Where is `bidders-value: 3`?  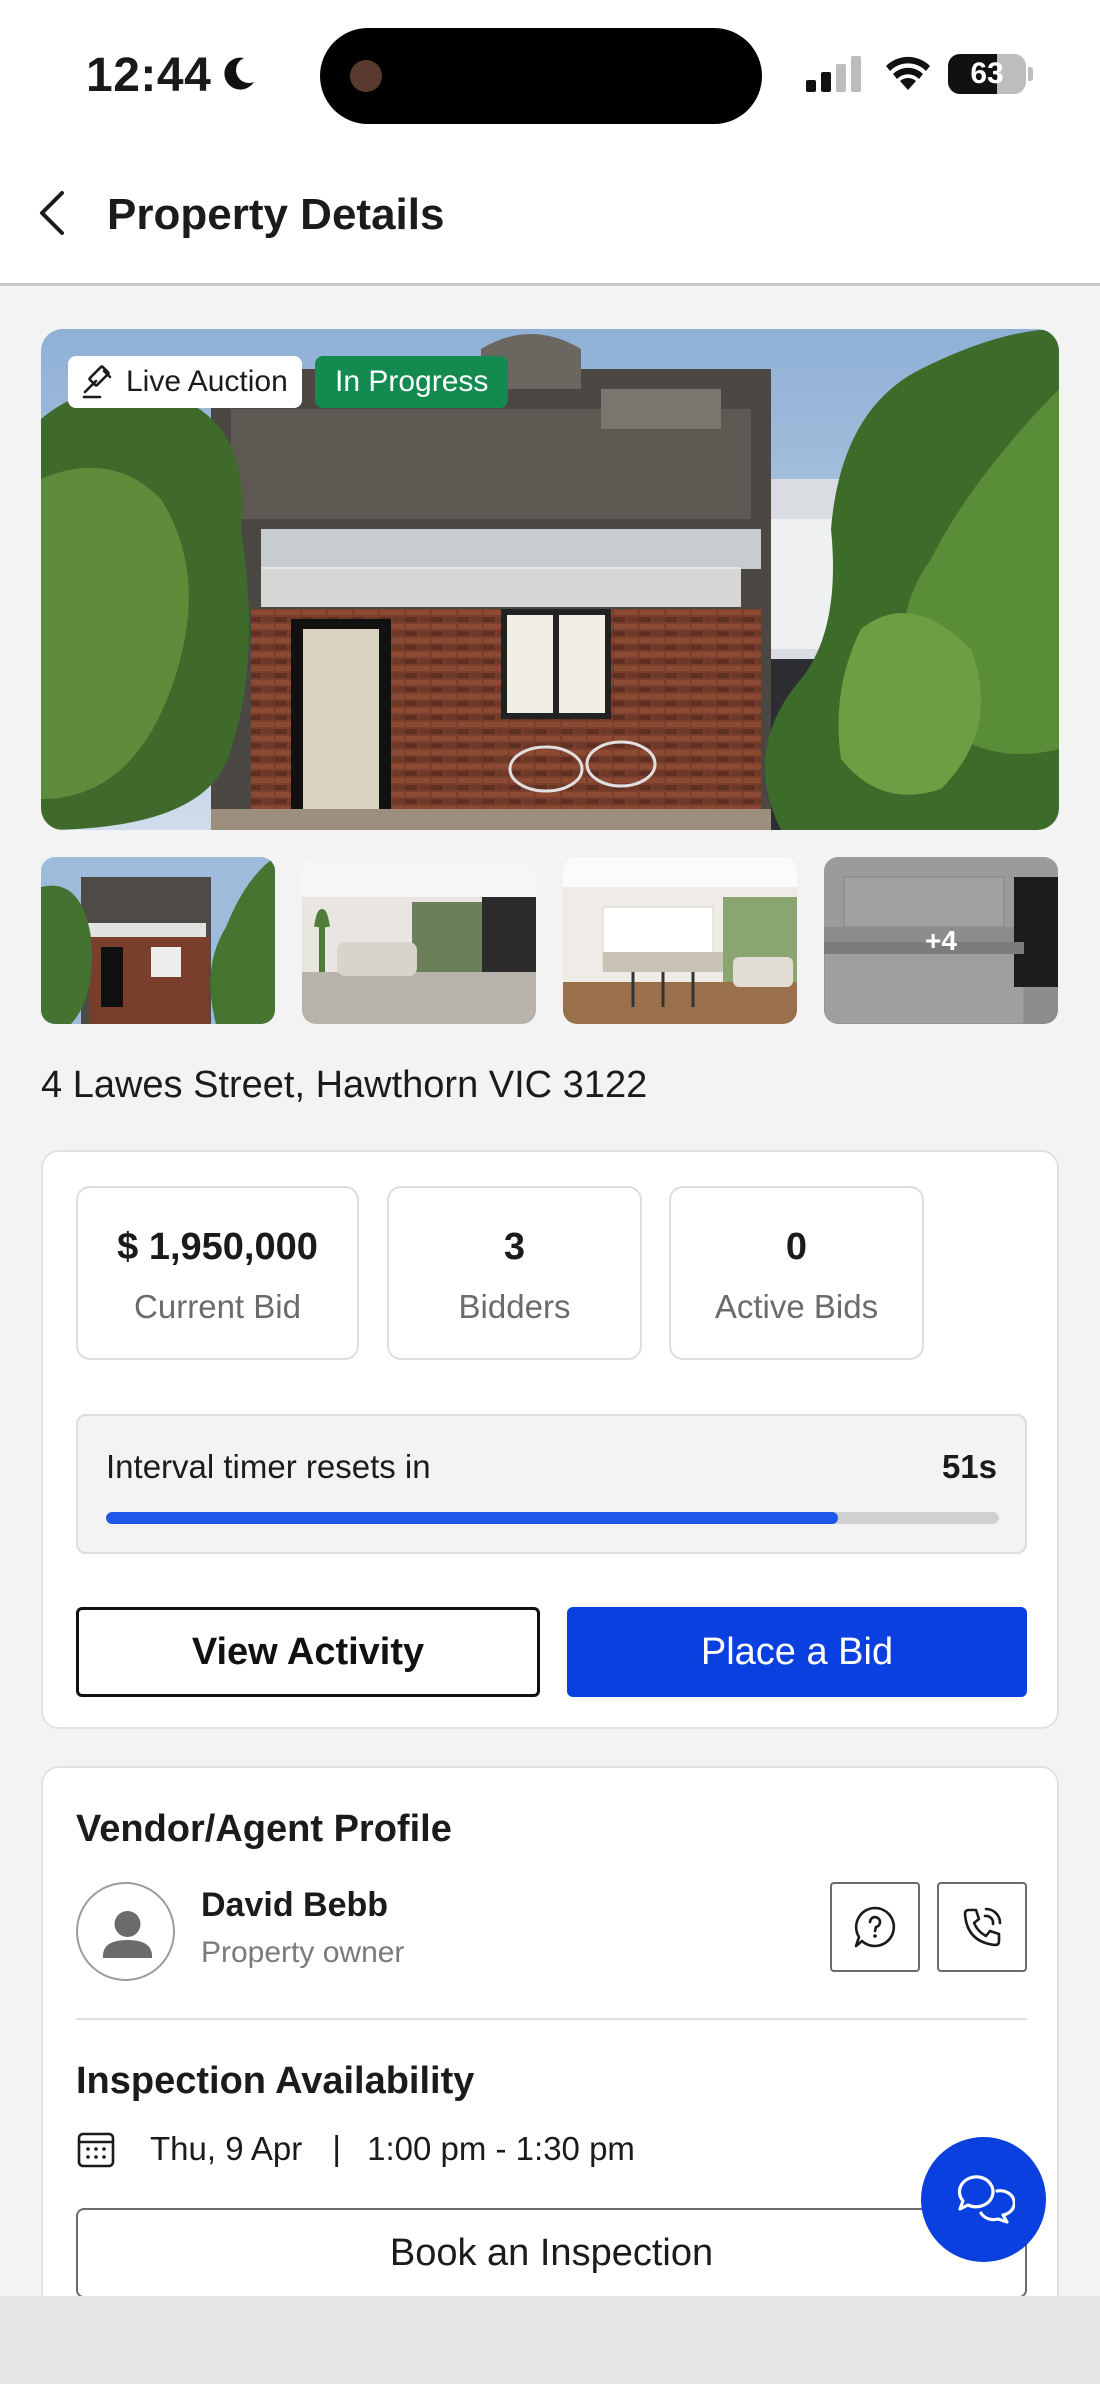 bidders-value: 3 is located at coordinates (514, 1247).